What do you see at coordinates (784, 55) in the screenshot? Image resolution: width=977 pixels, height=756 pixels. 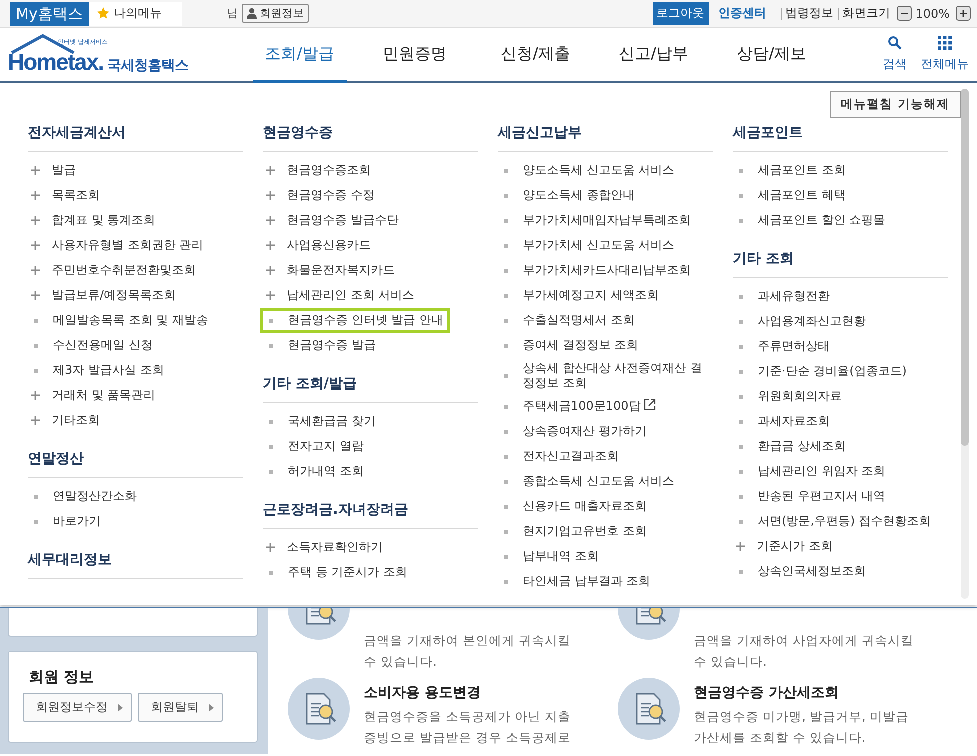 I see `nav-tab: 상담/제보` at bounding box center [784, 55].